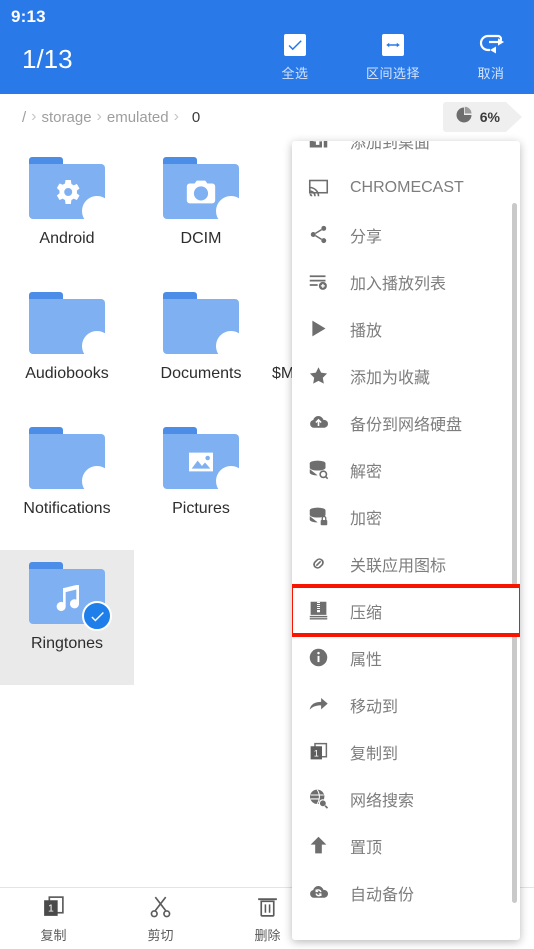 The height and width of the screenshot is (949, 534). What do you see at coordinates (491, 73) in the screenshot?
I see `cancel-label: 取消` at bounding box center [491, 73].